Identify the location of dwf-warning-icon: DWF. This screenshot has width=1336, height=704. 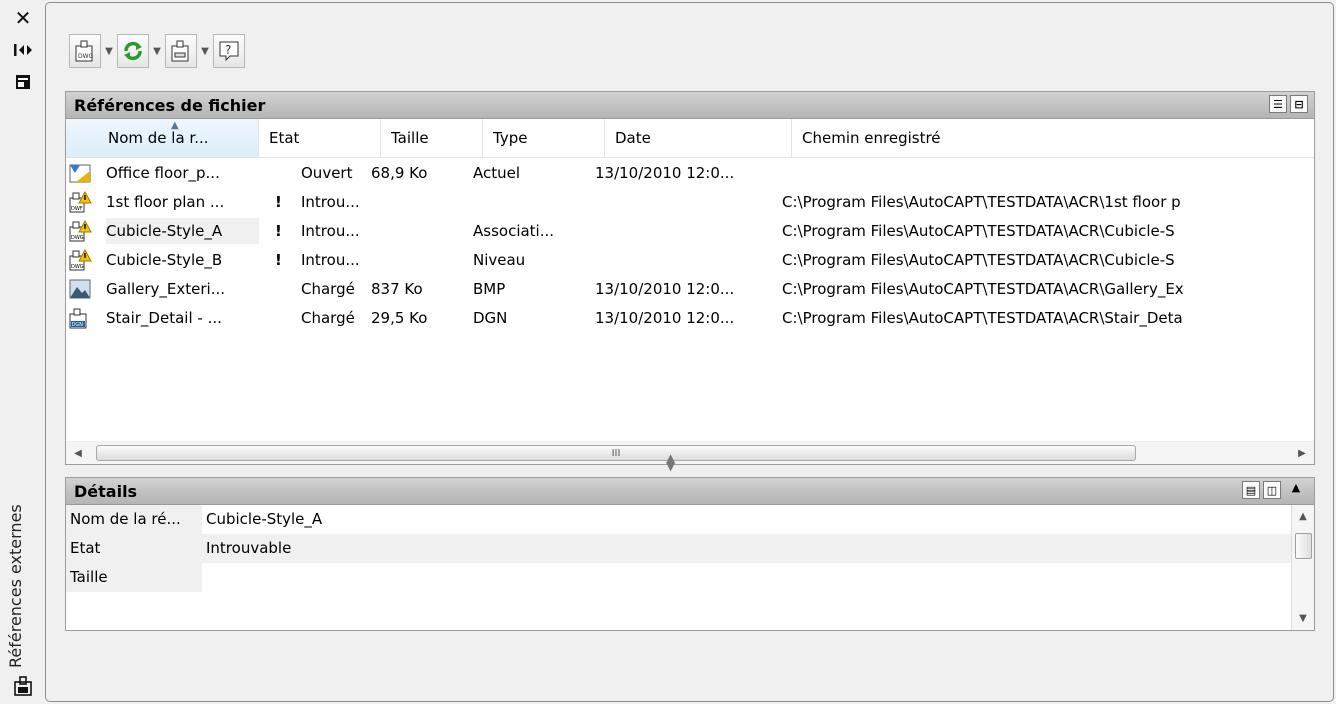
(86, 202).